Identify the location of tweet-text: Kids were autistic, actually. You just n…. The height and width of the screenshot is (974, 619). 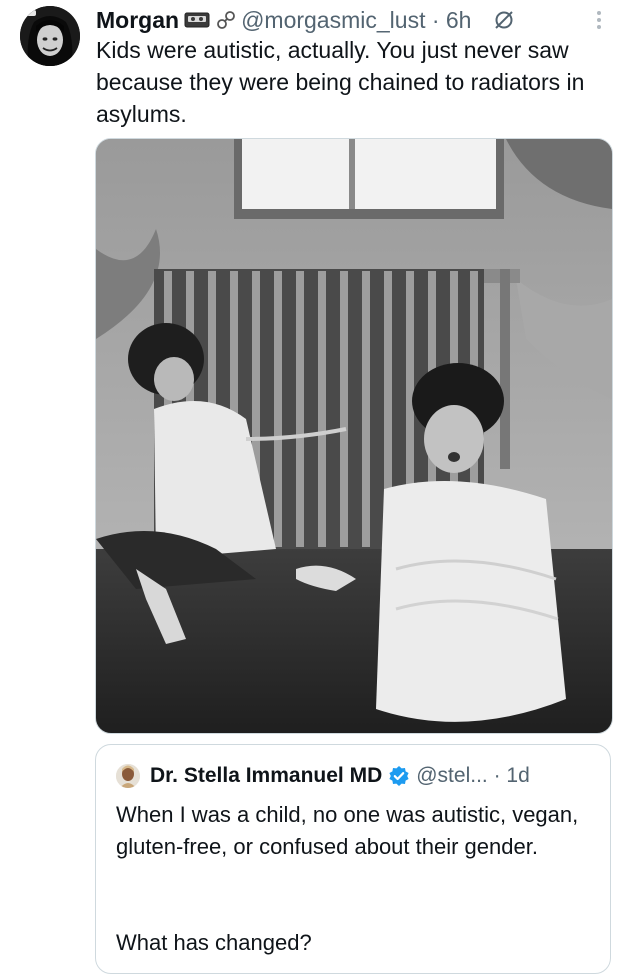
(340, 82).